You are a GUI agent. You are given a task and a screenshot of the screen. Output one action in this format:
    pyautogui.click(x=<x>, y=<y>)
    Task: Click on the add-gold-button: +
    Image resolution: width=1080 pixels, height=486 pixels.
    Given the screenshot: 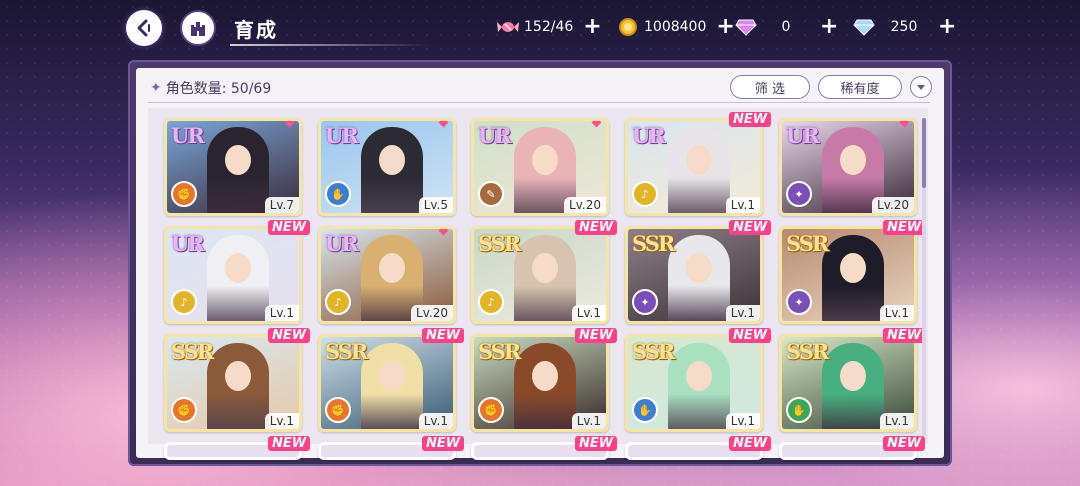 What is the action you would take?
    pyautogui.click(x=725, y=27)
    